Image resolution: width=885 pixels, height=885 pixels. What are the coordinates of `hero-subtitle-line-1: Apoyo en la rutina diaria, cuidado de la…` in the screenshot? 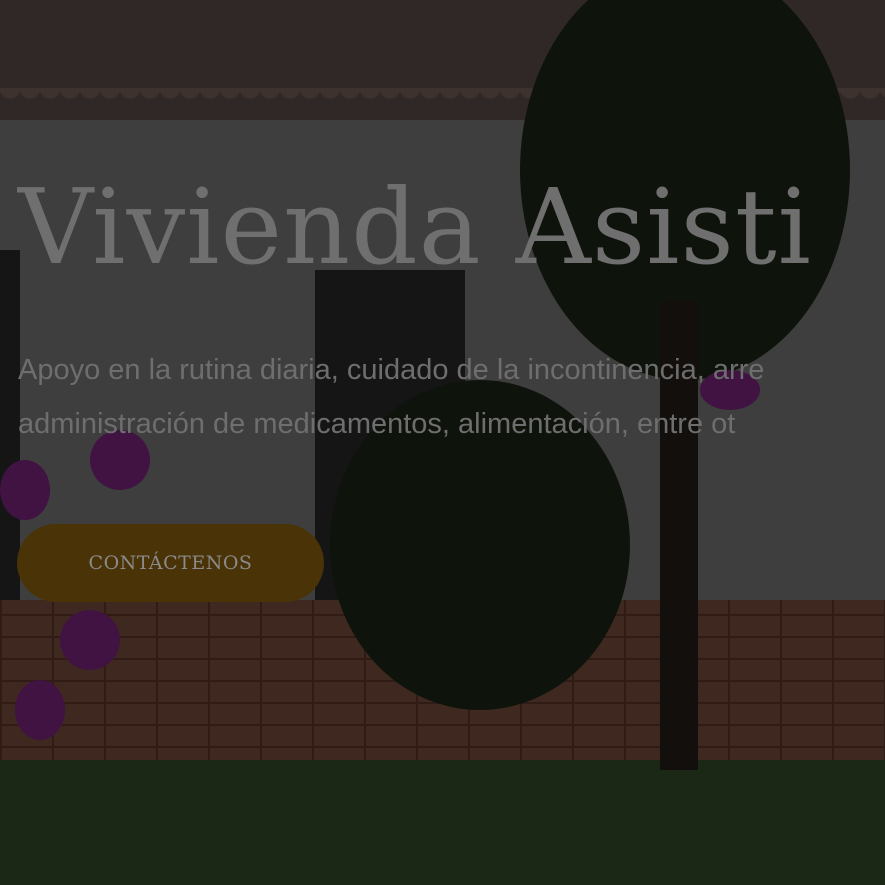 It's located at (391, 370).